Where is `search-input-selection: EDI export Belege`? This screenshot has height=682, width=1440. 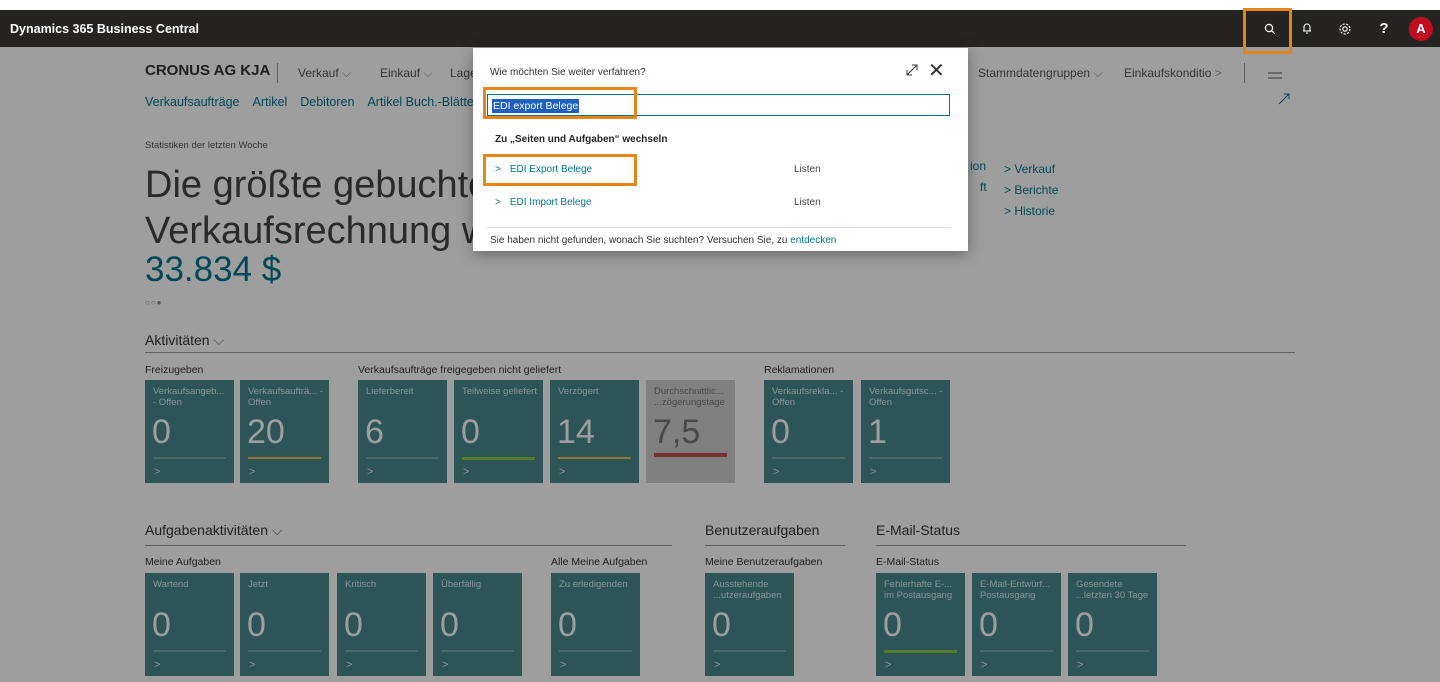 search-input-selection: EDI export Belege is located at coordinates (536, 106).